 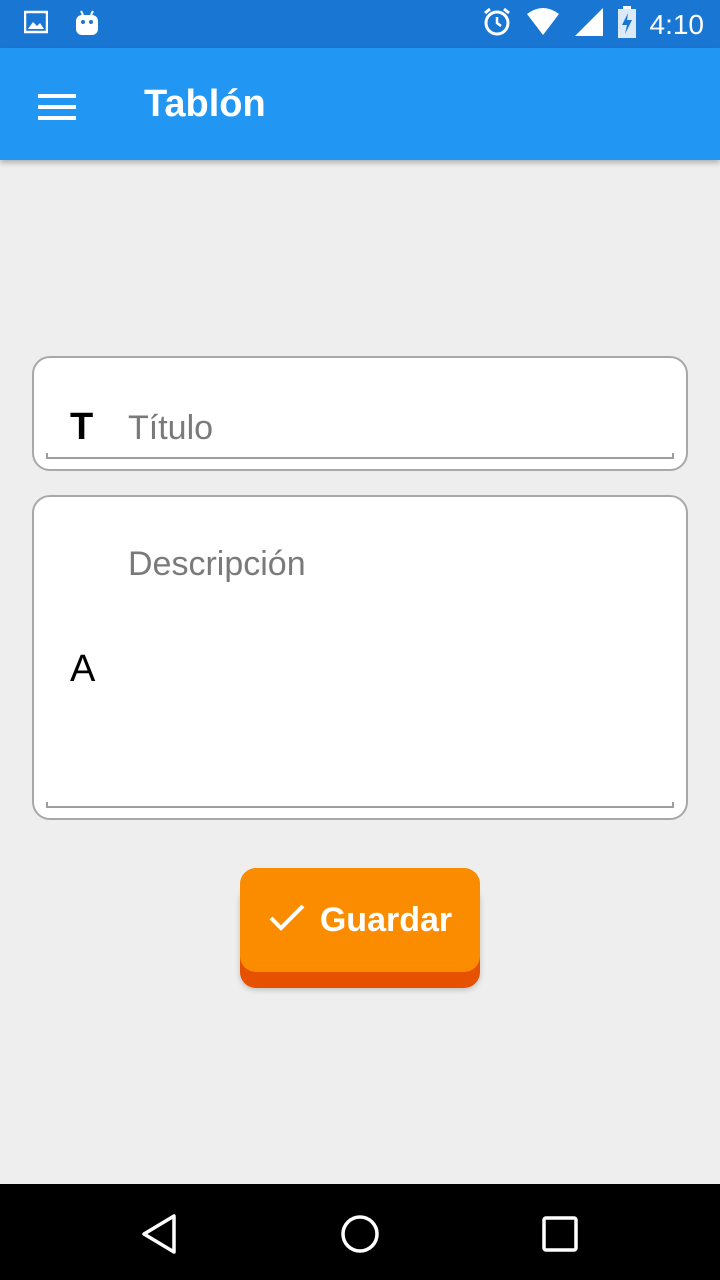 I want to click on signal-icon, so click(x=589, y=24).